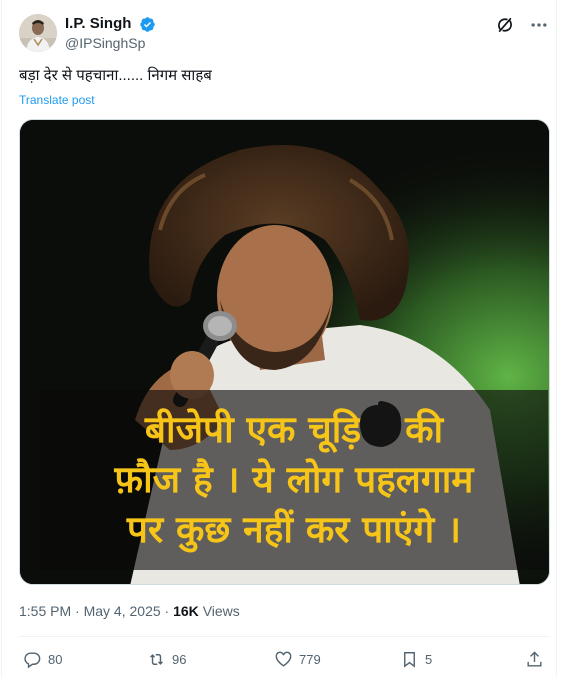 This screenshot has height=677, width=561. I want to click on author-display-name: I.P. Singh, so click(98, 24).